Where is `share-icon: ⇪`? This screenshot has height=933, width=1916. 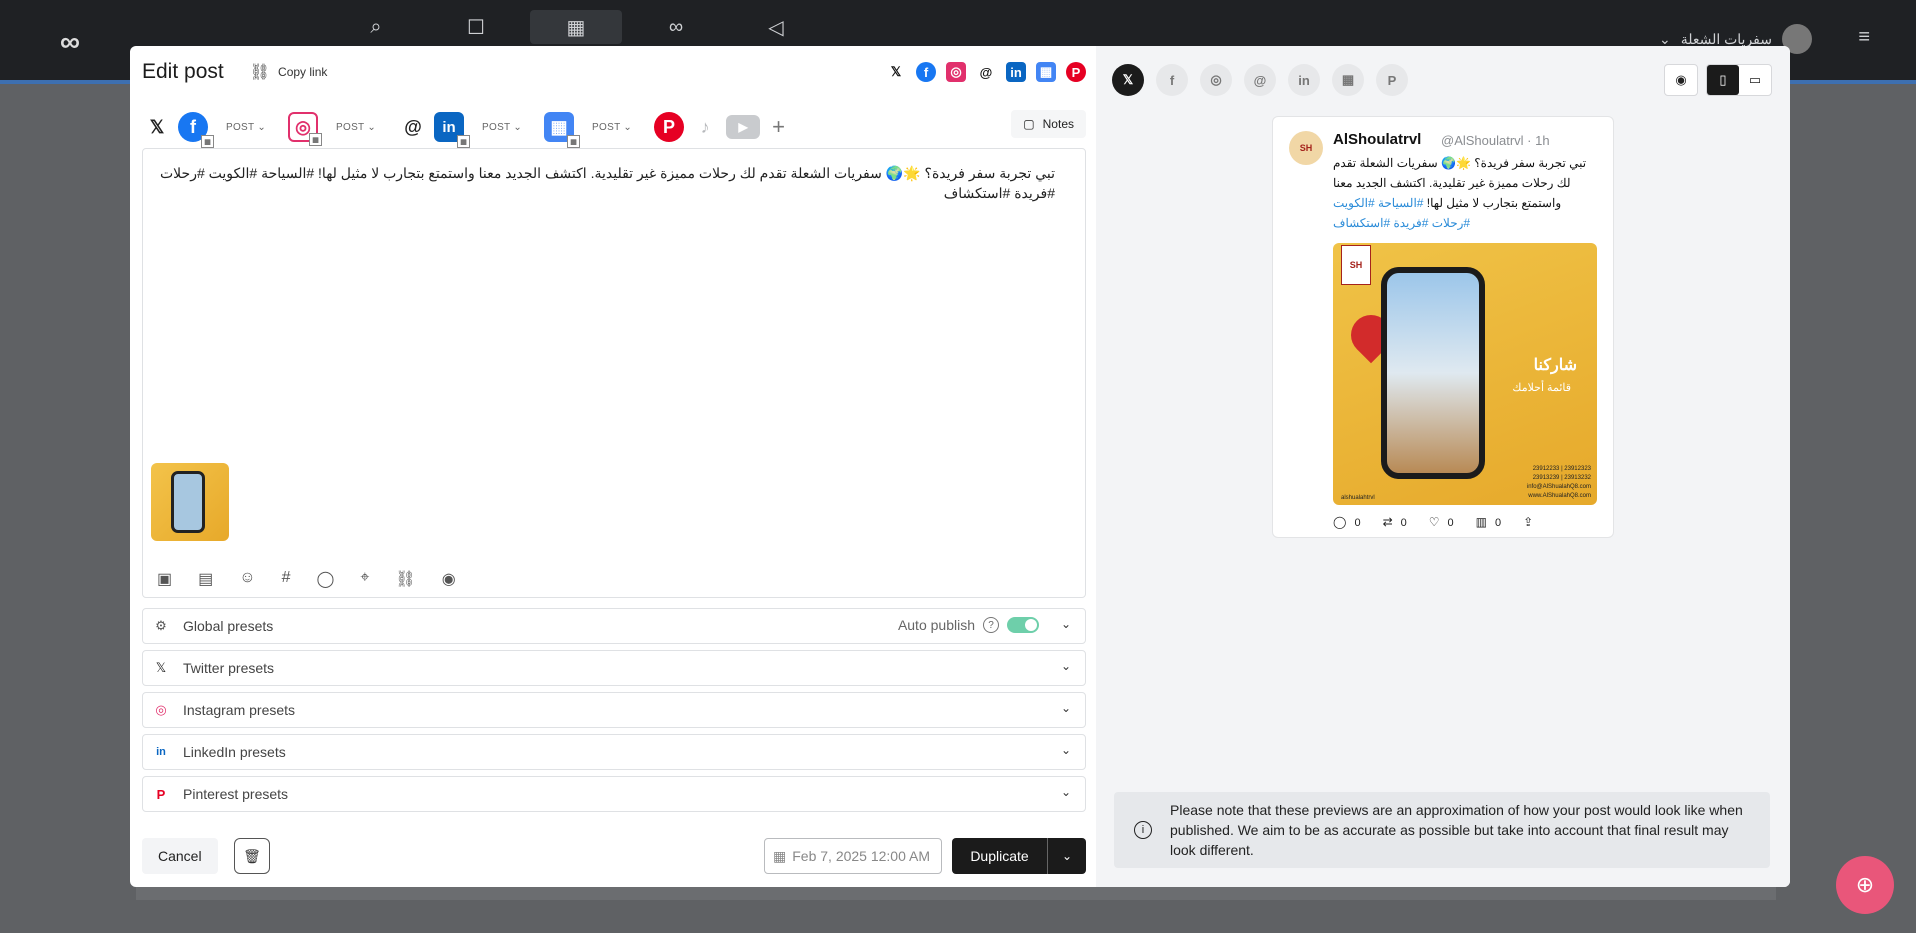
share-icon: ⇪ is located at coordinates (1528, 522).